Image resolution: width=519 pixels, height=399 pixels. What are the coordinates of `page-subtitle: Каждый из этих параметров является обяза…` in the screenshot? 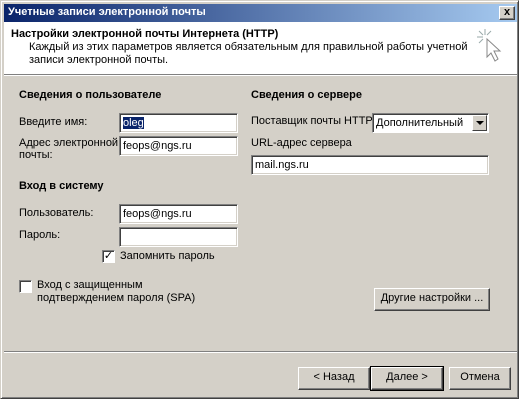 It's located at (248, 53).